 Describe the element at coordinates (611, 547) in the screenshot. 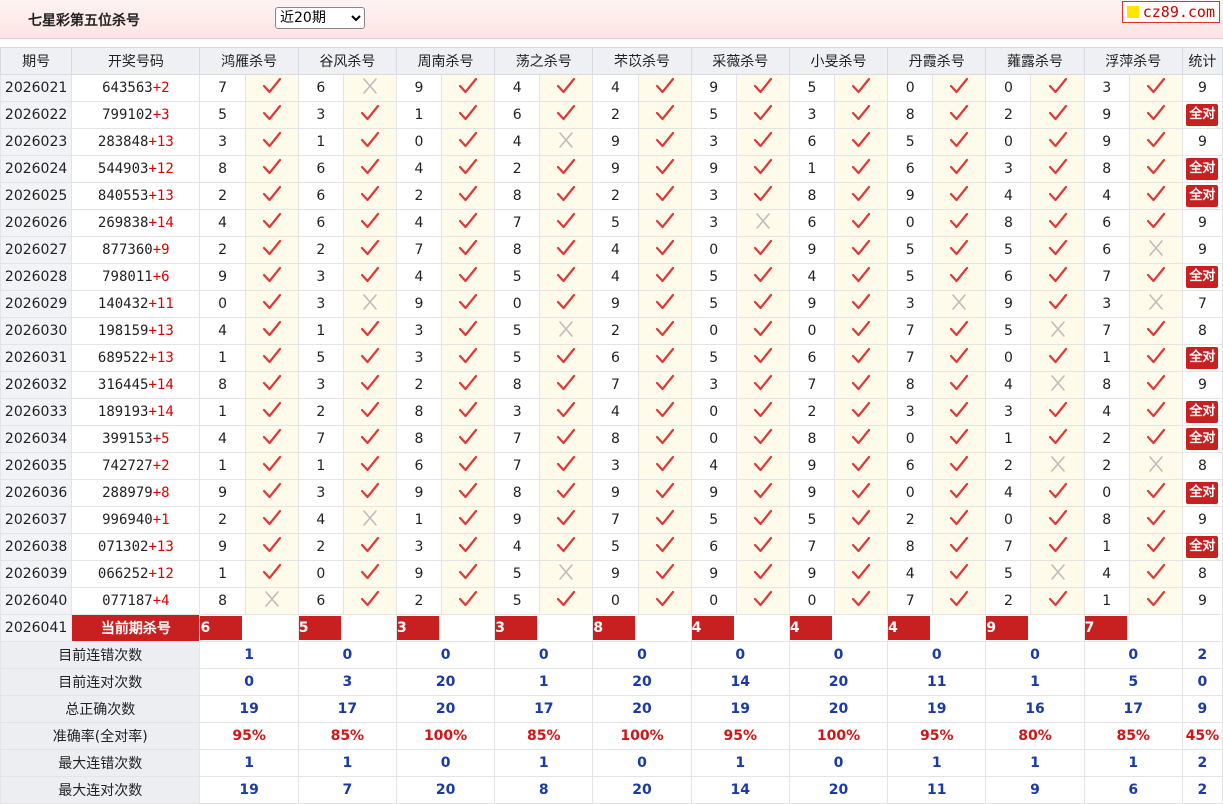

I see `table-row: 2026038 071302+13 9 2 3 4 5 6 7 8 7 1 全对` at that location.